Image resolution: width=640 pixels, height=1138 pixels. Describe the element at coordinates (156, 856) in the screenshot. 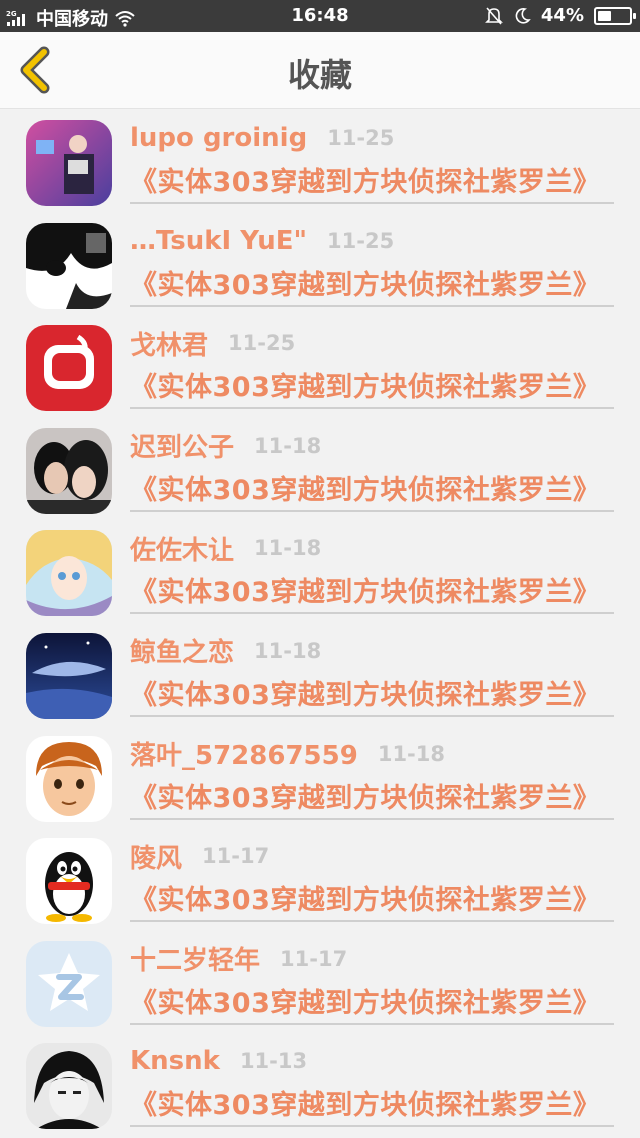

I see `username: 陵风` at that location.